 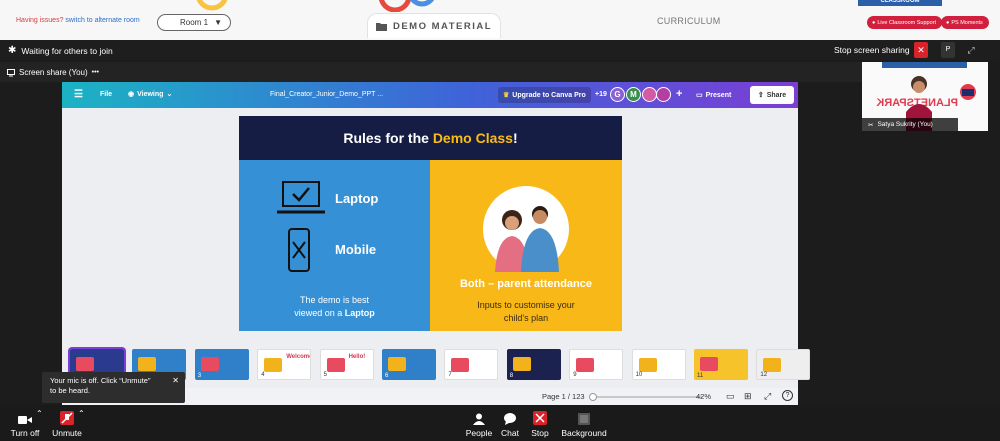 What do you see at coordinates (381, 26) in the screenshot?
I see `folder-icon` at bounding box center [381, 26].